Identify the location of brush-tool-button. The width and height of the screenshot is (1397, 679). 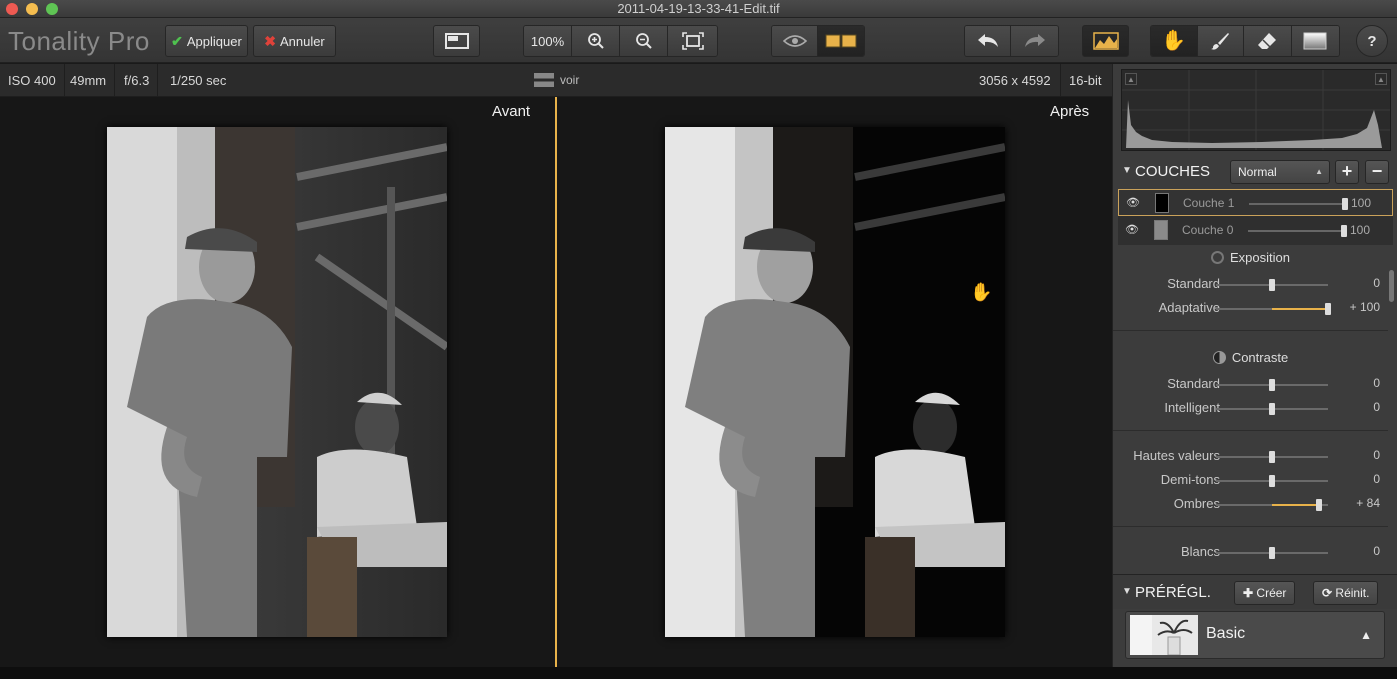
(1221, 41).